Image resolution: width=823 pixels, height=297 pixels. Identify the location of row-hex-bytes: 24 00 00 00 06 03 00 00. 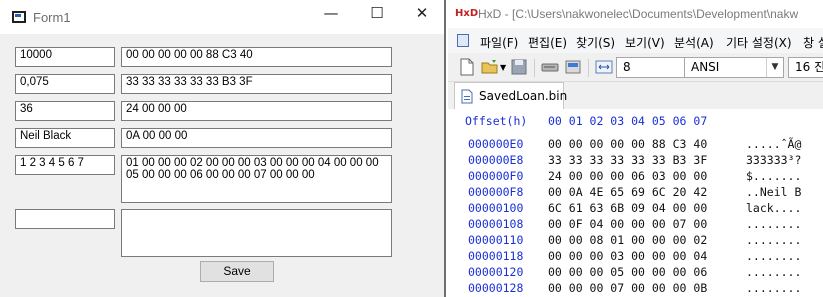
(627, 176).